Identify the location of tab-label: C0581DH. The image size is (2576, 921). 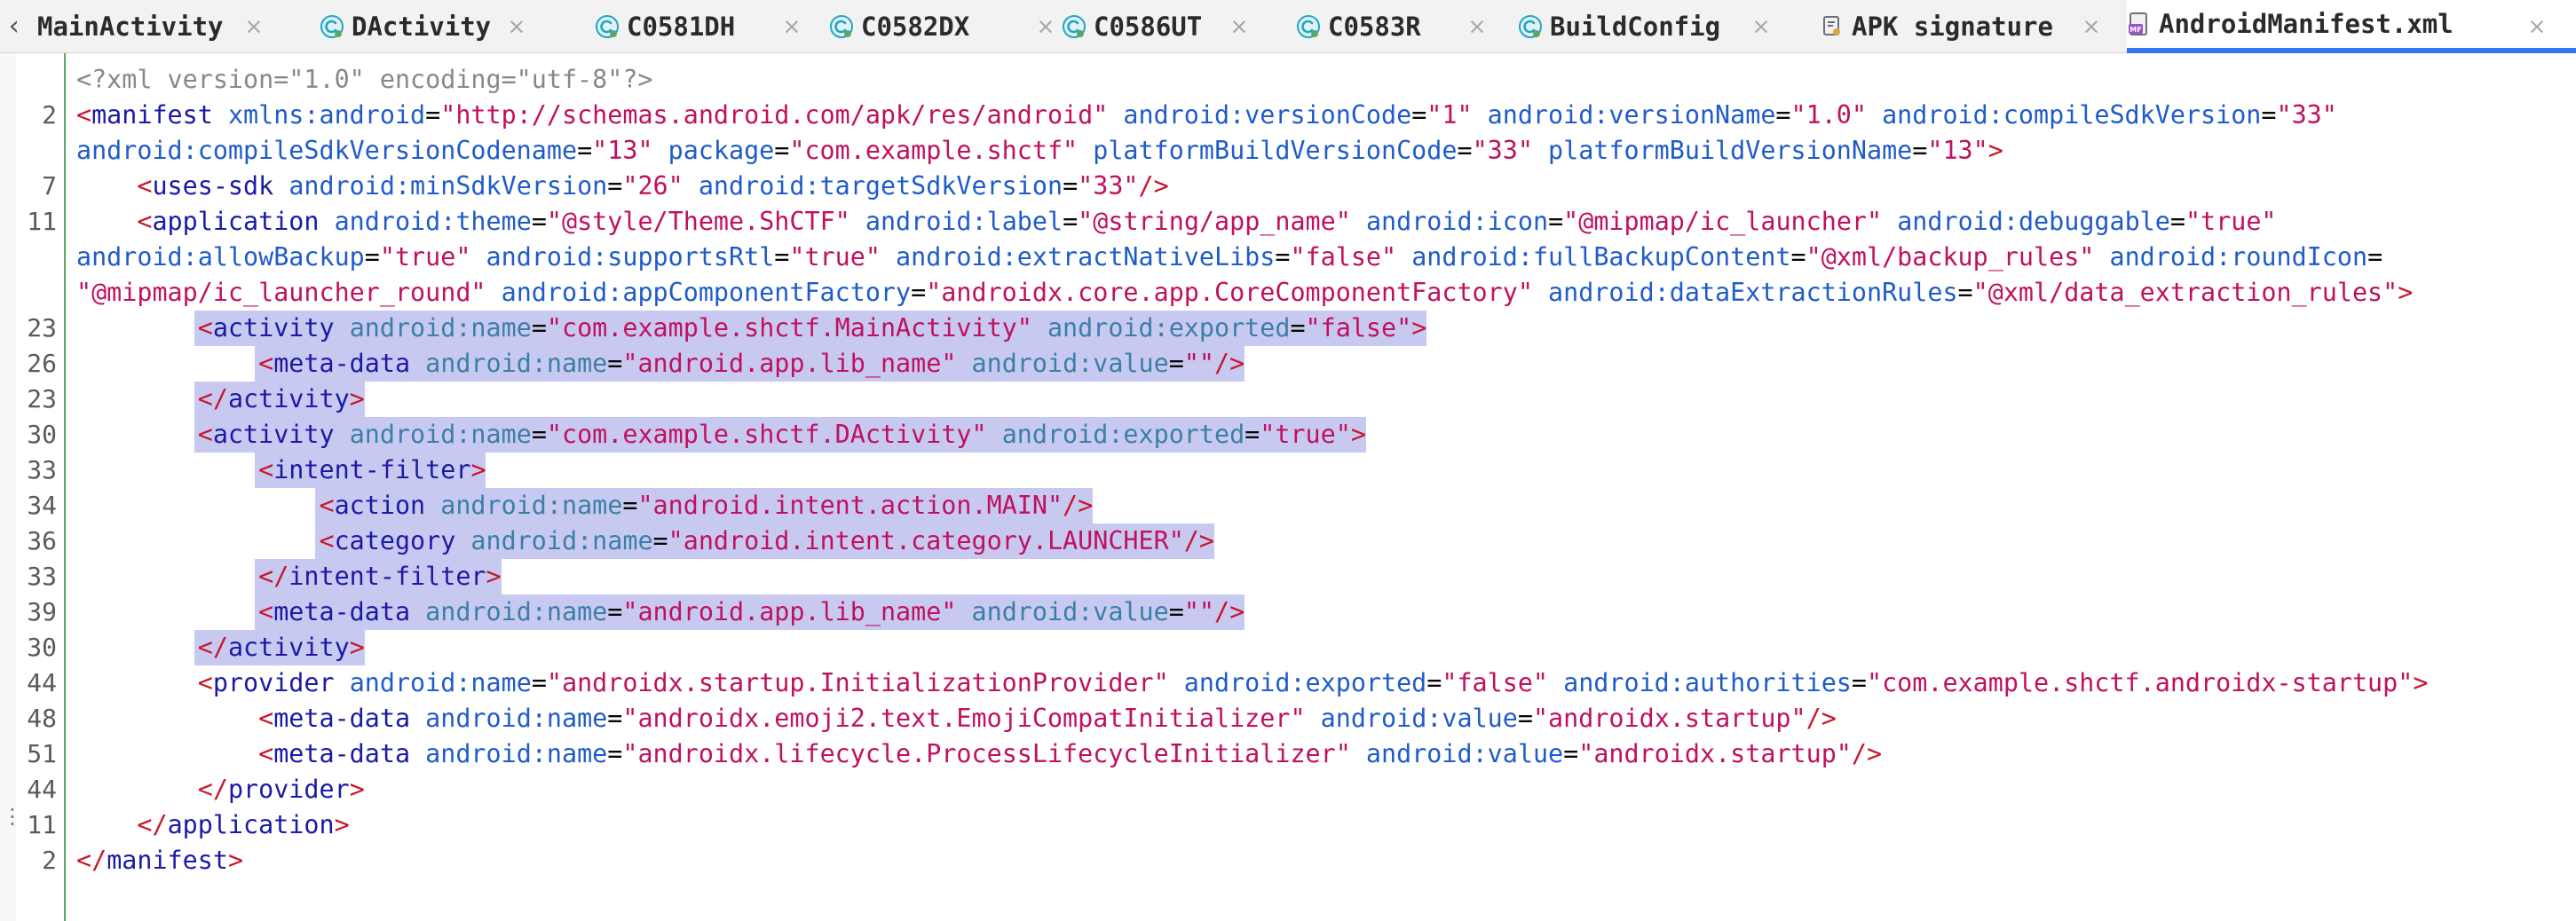
(681, 27).